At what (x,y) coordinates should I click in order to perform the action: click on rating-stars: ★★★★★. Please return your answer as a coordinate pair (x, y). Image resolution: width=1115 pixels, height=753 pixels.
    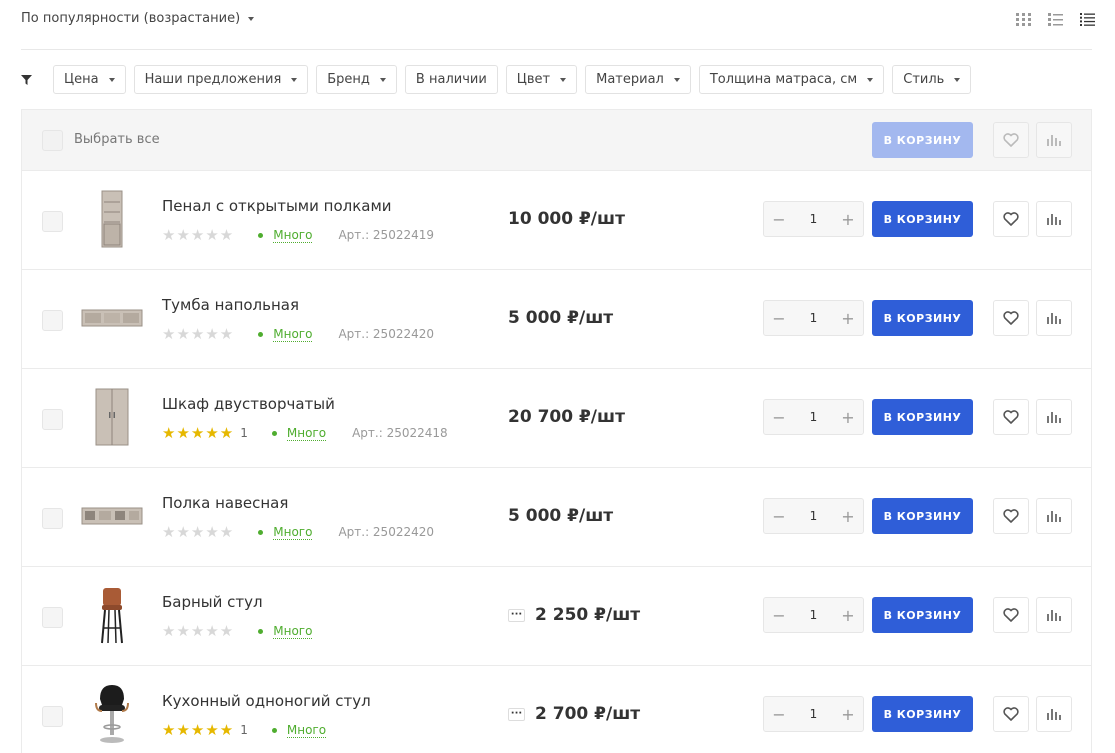
    Looking at the image, I should click on (198, 433).